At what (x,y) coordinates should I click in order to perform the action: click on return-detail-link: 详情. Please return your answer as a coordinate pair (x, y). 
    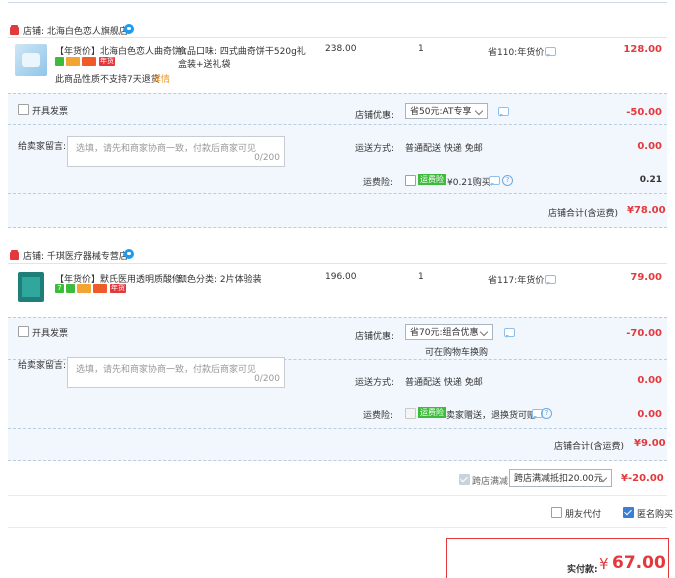
    Looking at the image, I should click on (161, 78).